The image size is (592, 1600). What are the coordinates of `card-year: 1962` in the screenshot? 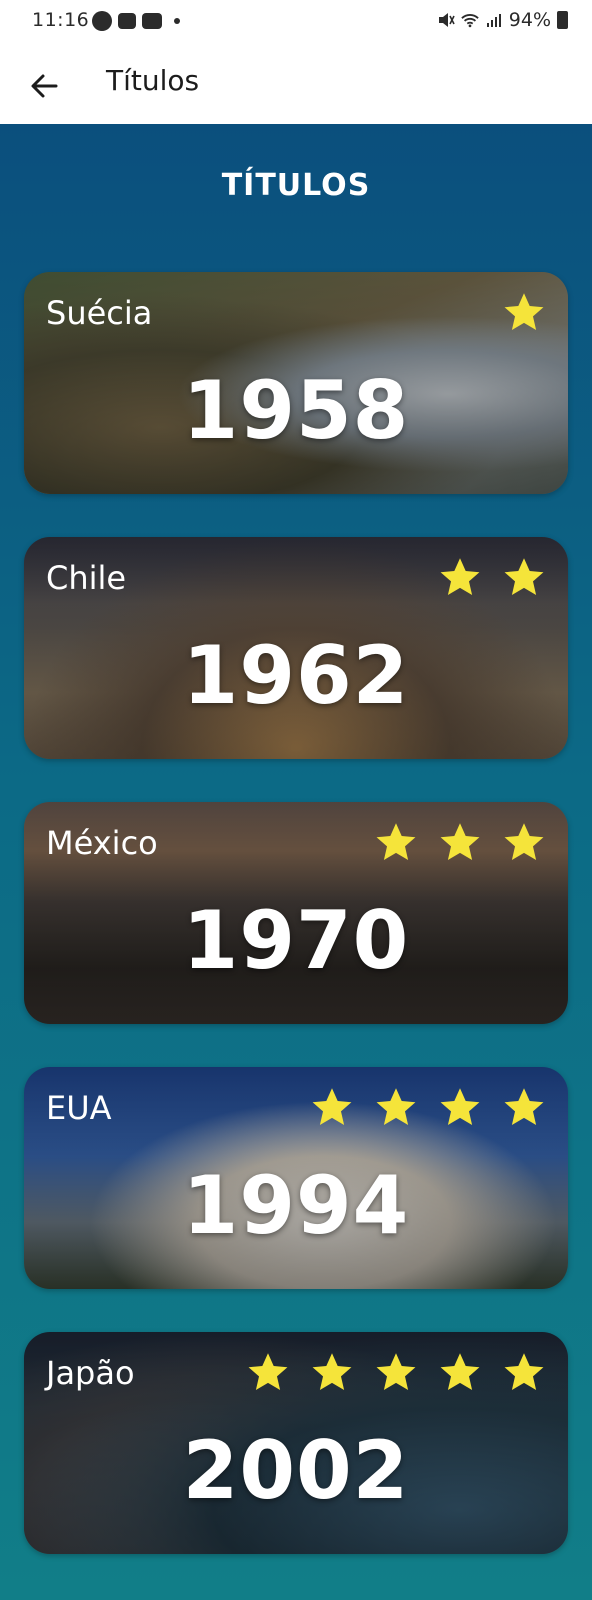 It's located at (296, 675).